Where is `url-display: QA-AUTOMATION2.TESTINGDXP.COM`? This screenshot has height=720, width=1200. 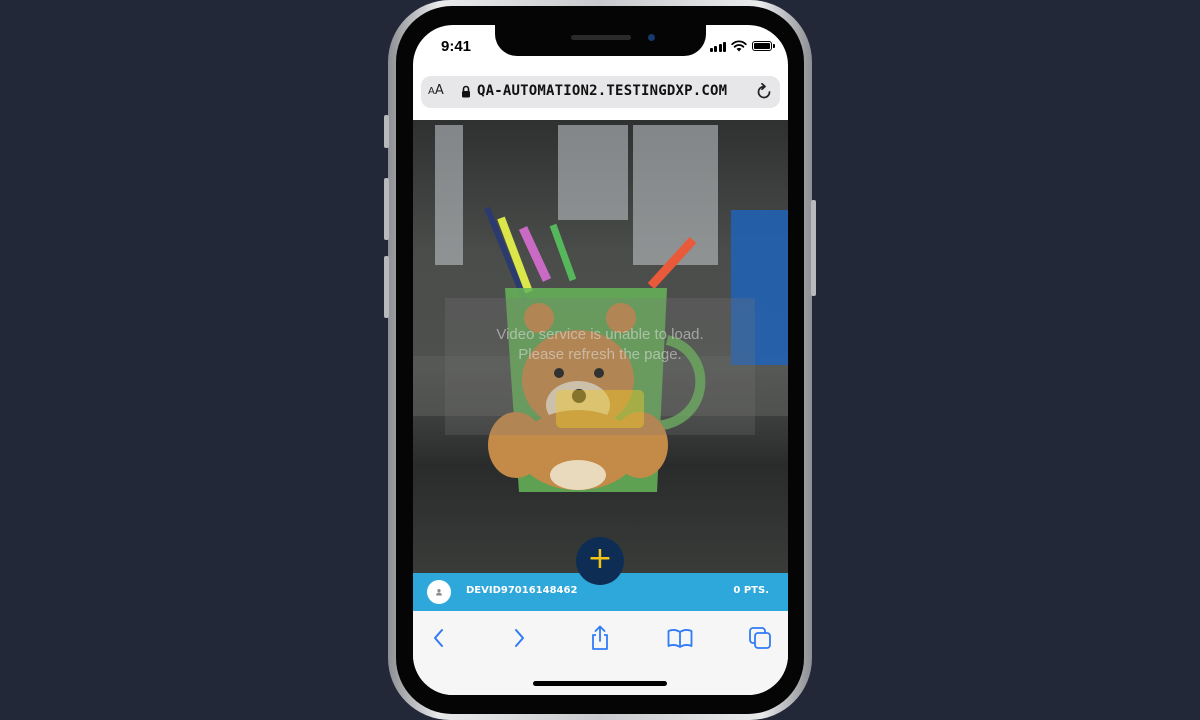 url-display: QA-AUTOMATION2.TESTINGDXP.COM is located at coordinates (594, 91).